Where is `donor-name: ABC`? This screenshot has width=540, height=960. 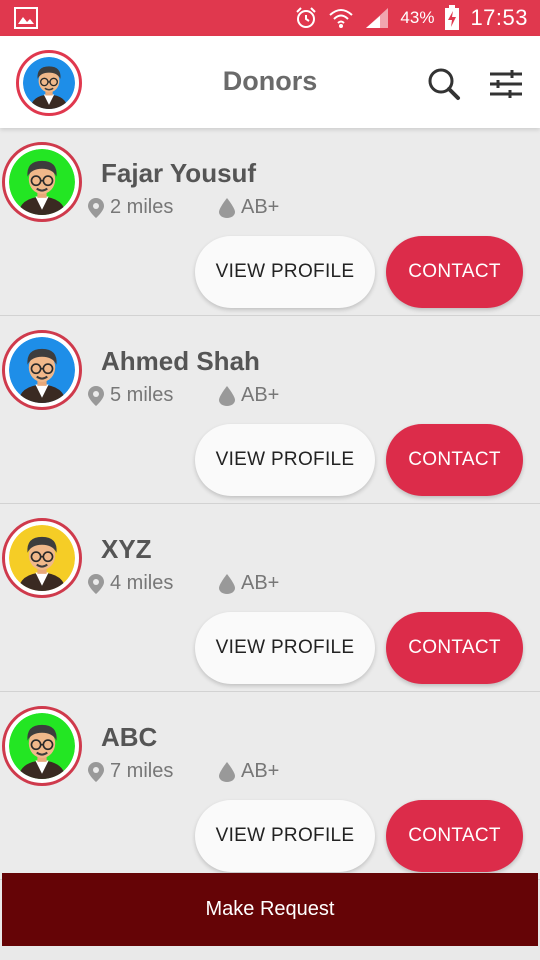
donor-name: ABC is located at coordinates (129, 737).